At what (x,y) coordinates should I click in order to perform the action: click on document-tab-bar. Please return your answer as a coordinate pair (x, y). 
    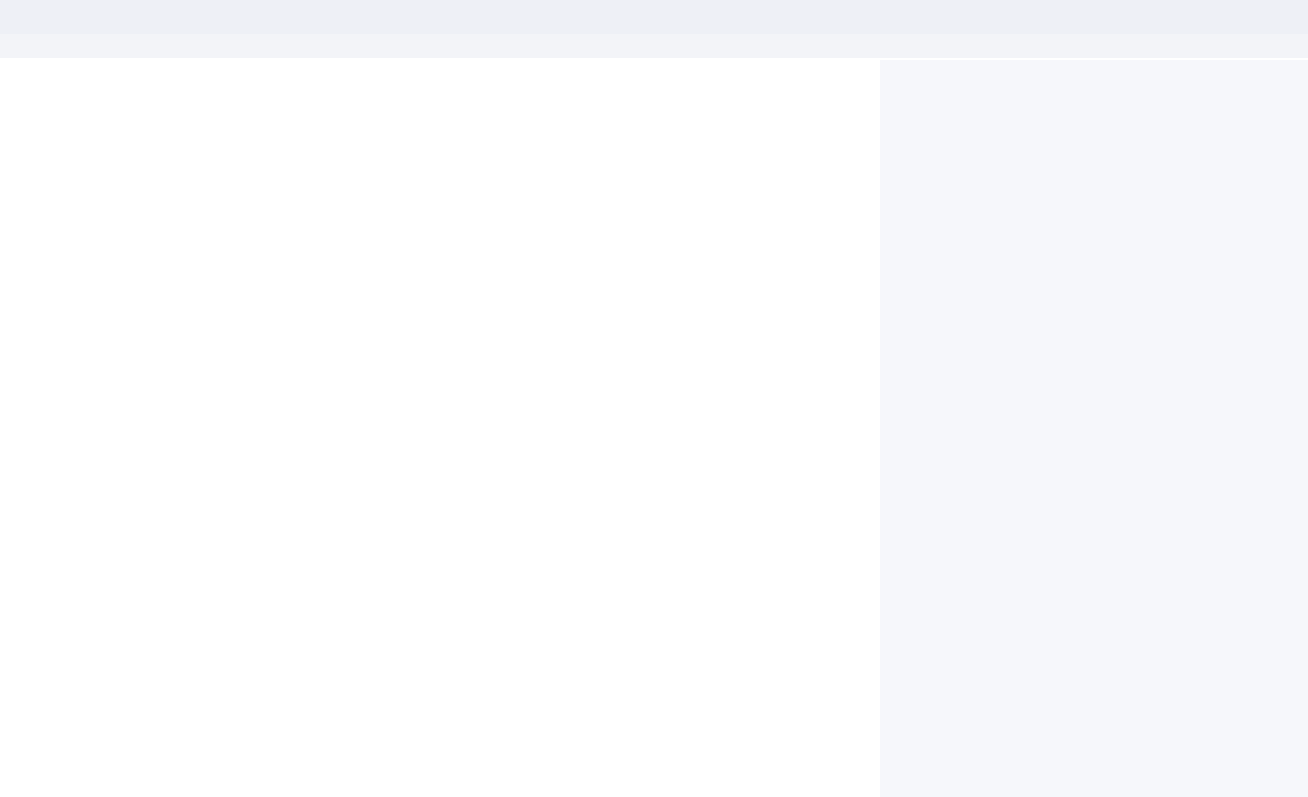
    Looking at the image, I should click on (654, 17).